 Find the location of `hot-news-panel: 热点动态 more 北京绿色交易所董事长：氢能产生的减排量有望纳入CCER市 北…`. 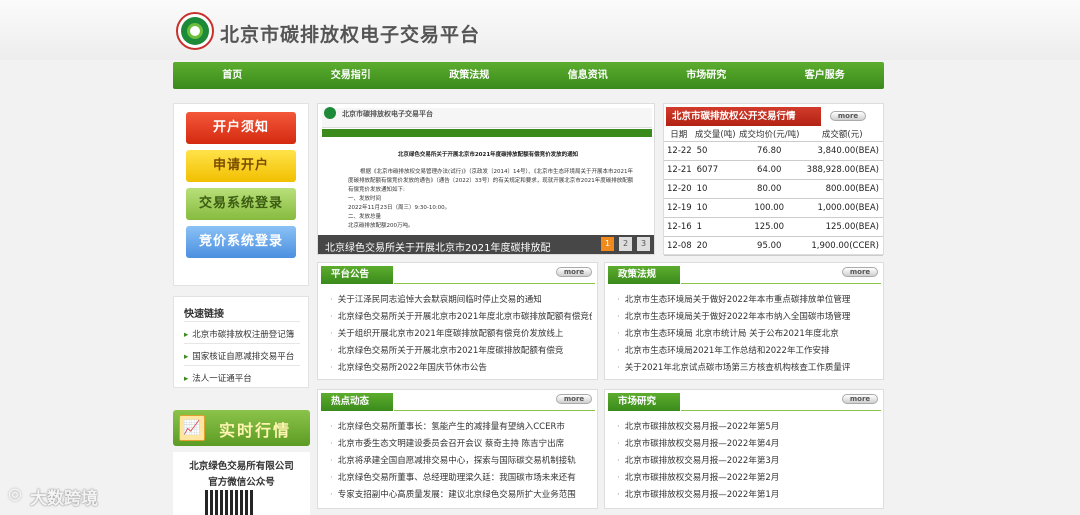

hot-news-panel: 热点动态 more 北京绿色交易所董事长：氢能产生的减排量有望纳入CCER市 北… is located at coordinates (457, 449).